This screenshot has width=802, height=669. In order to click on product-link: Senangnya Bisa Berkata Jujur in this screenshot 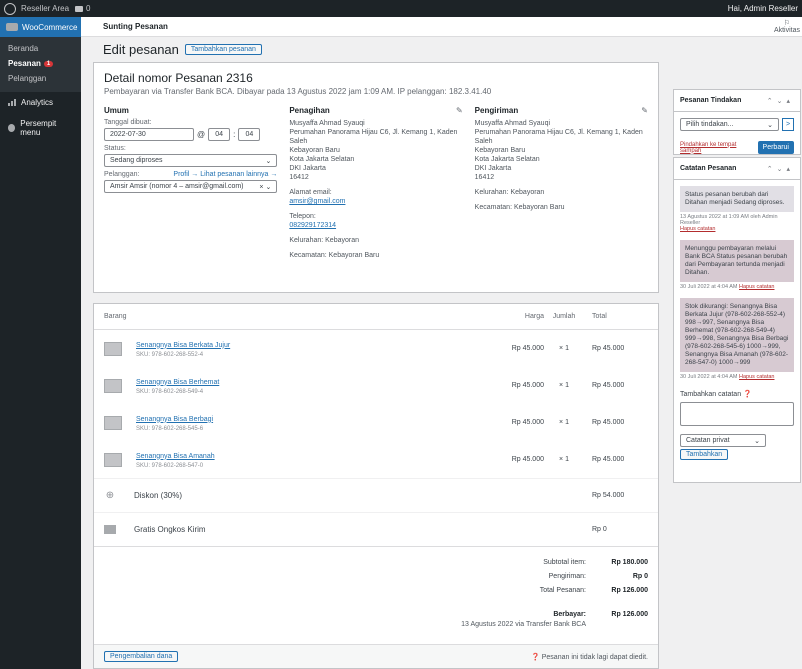, I will do `click(183, 345)`.